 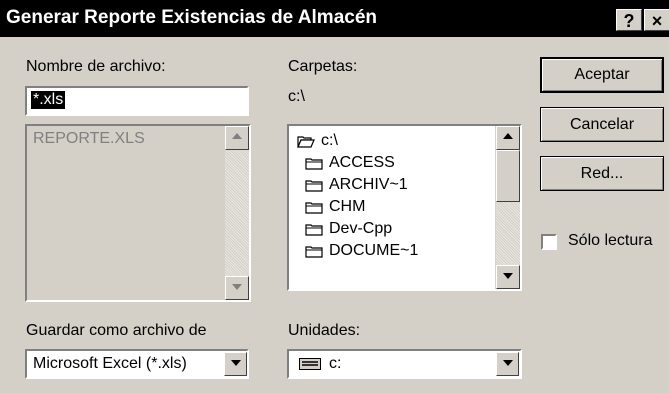 What do you see at coordinates (508, 176) in the screenshot?
I see `scroll-thumb` at bounding box center [508, 176].